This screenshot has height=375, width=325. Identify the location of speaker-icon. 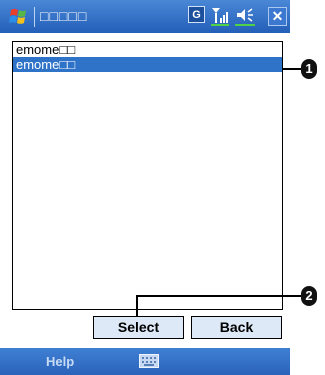
(245, 16).